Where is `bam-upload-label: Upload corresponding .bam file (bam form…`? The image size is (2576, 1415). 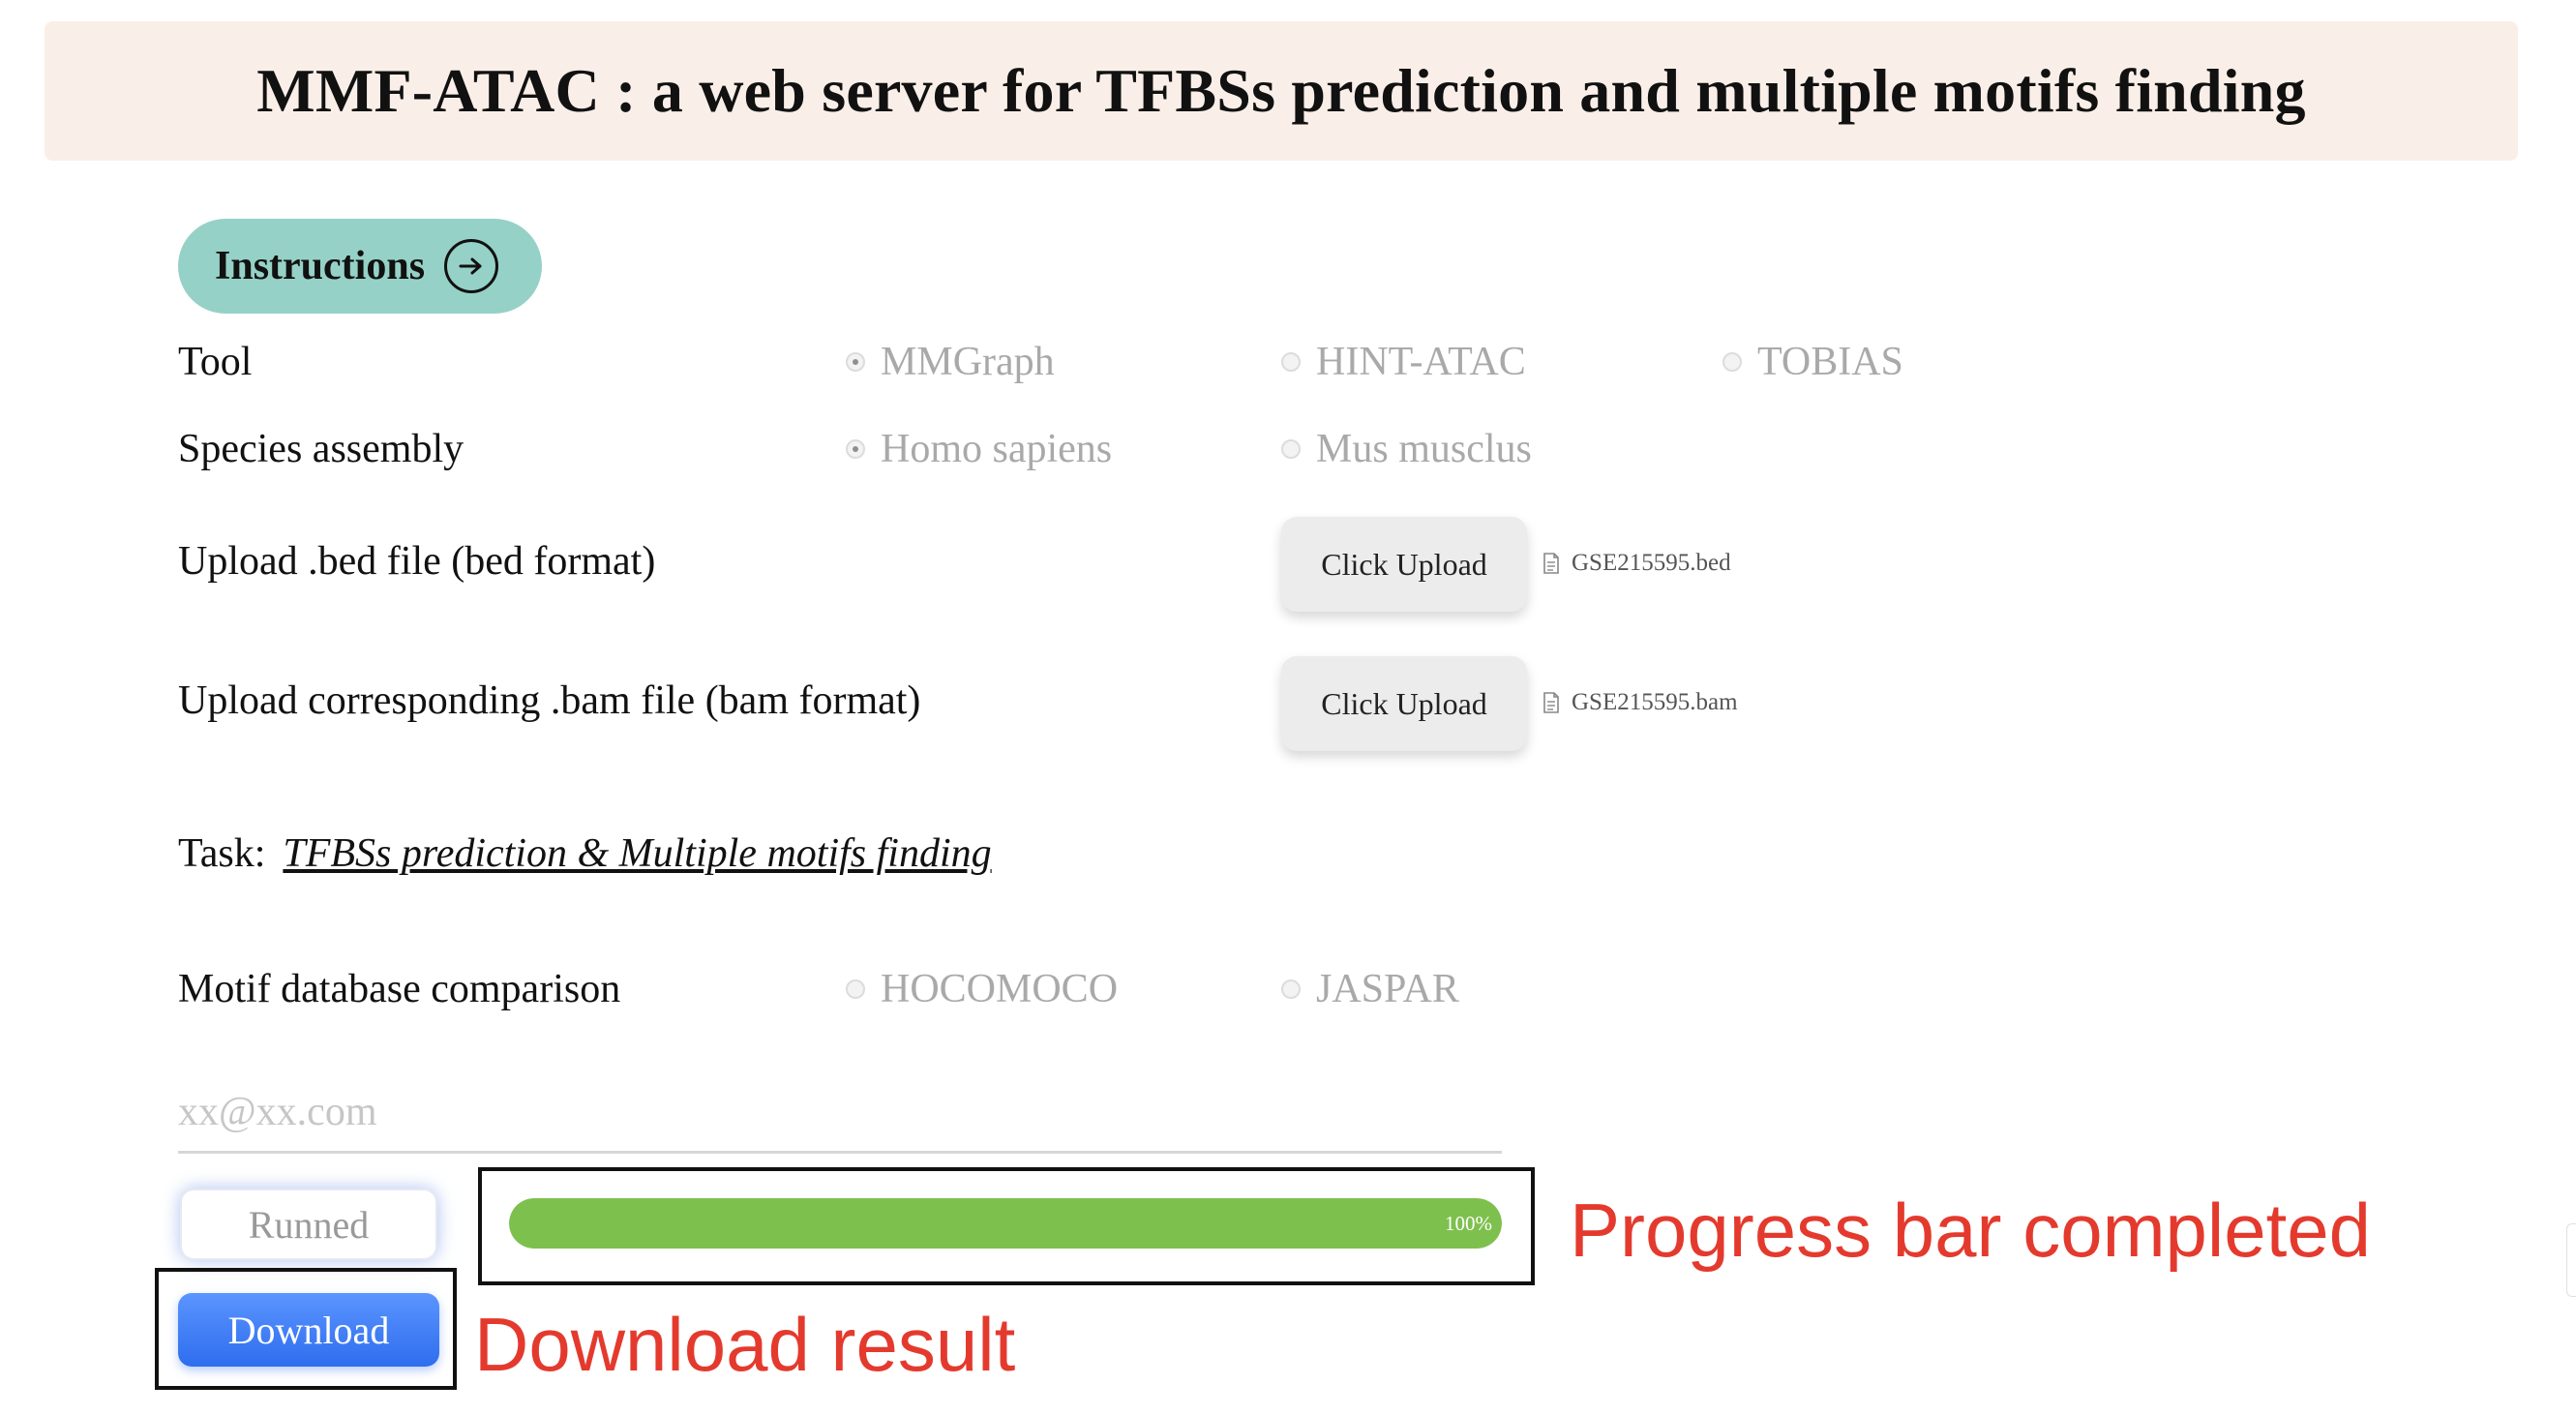 bam-upload-label: Upload corresponding .bam file (bam form… is located at coordinates (549, 700).